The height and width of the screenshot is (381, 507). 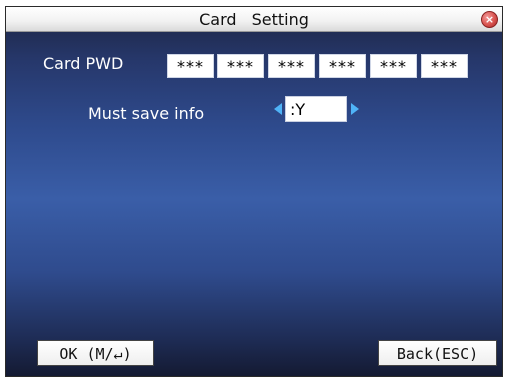 What do you see at coordinates (190, 66) in the screenshot?
I see `card-pwd-box-1: ***` at bounding box center [190, 66].